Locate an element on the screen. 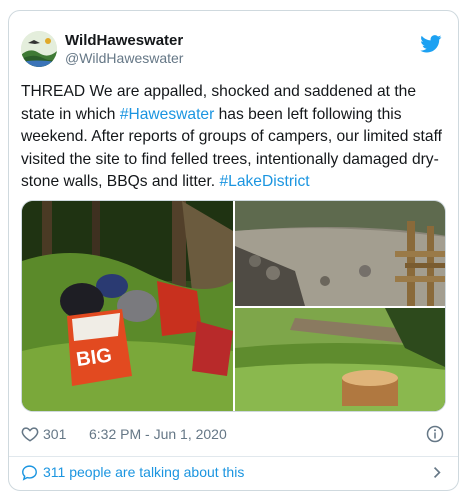  timestamp-link: 6:32 PM - Jun 1, 2020 is located at coordinates (158, 434).